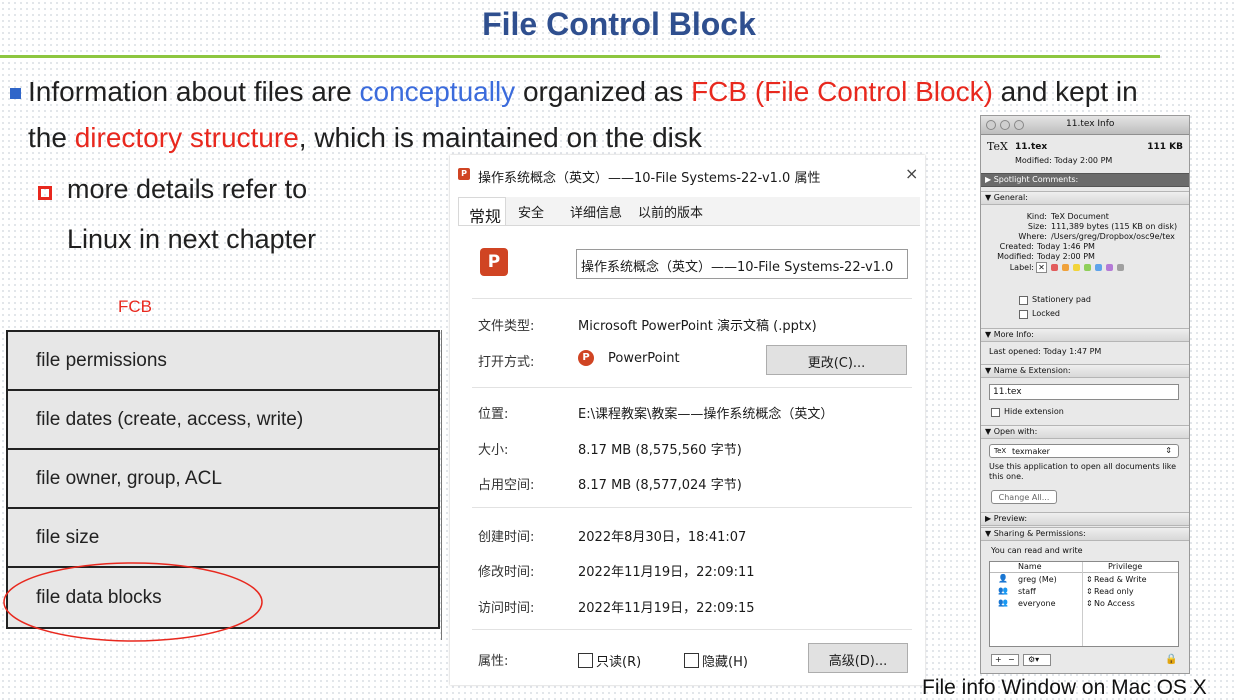 This screenshot has width=1238, height=700. What do you see at coordinates (649, 178) in the screenshot?
I see `dialog-title: 操作系统概念（英文）——10-File Systems-22-v1.0 属性` at bounding box center [649, 178].